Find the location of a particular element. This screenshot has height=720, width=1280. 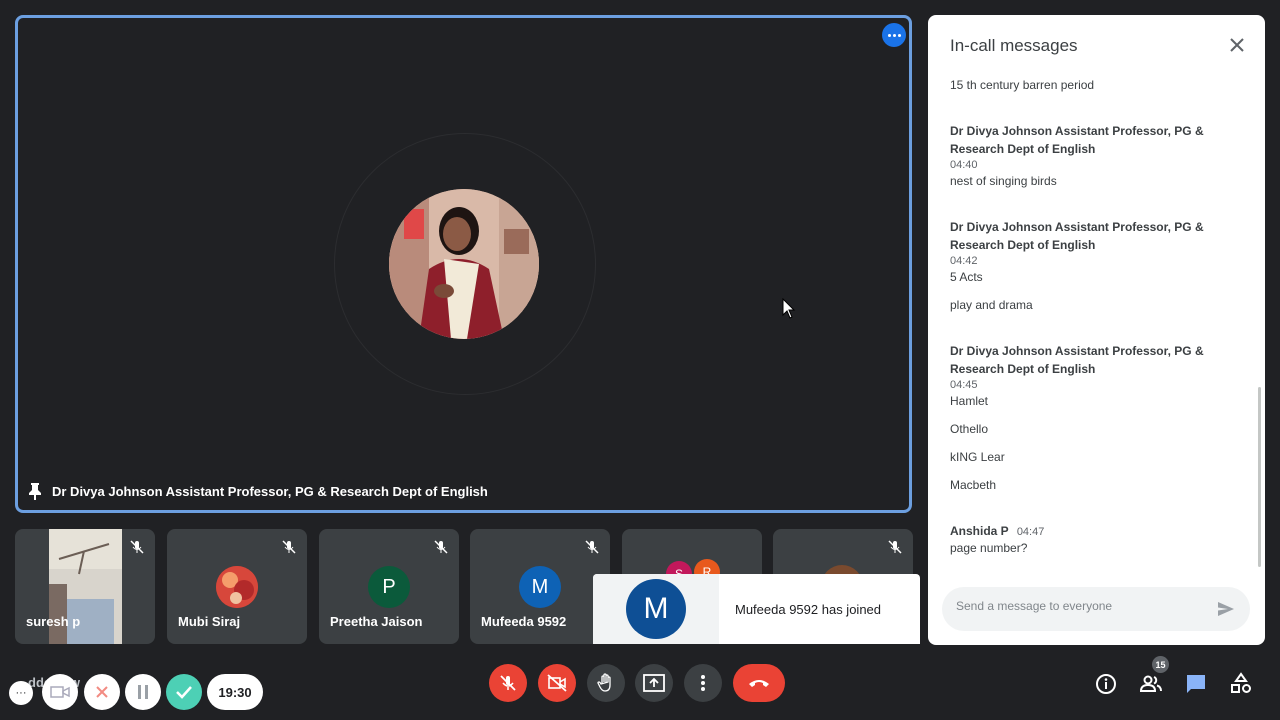

message-text: nest of singing birds is located at coordinates (1003, 181).